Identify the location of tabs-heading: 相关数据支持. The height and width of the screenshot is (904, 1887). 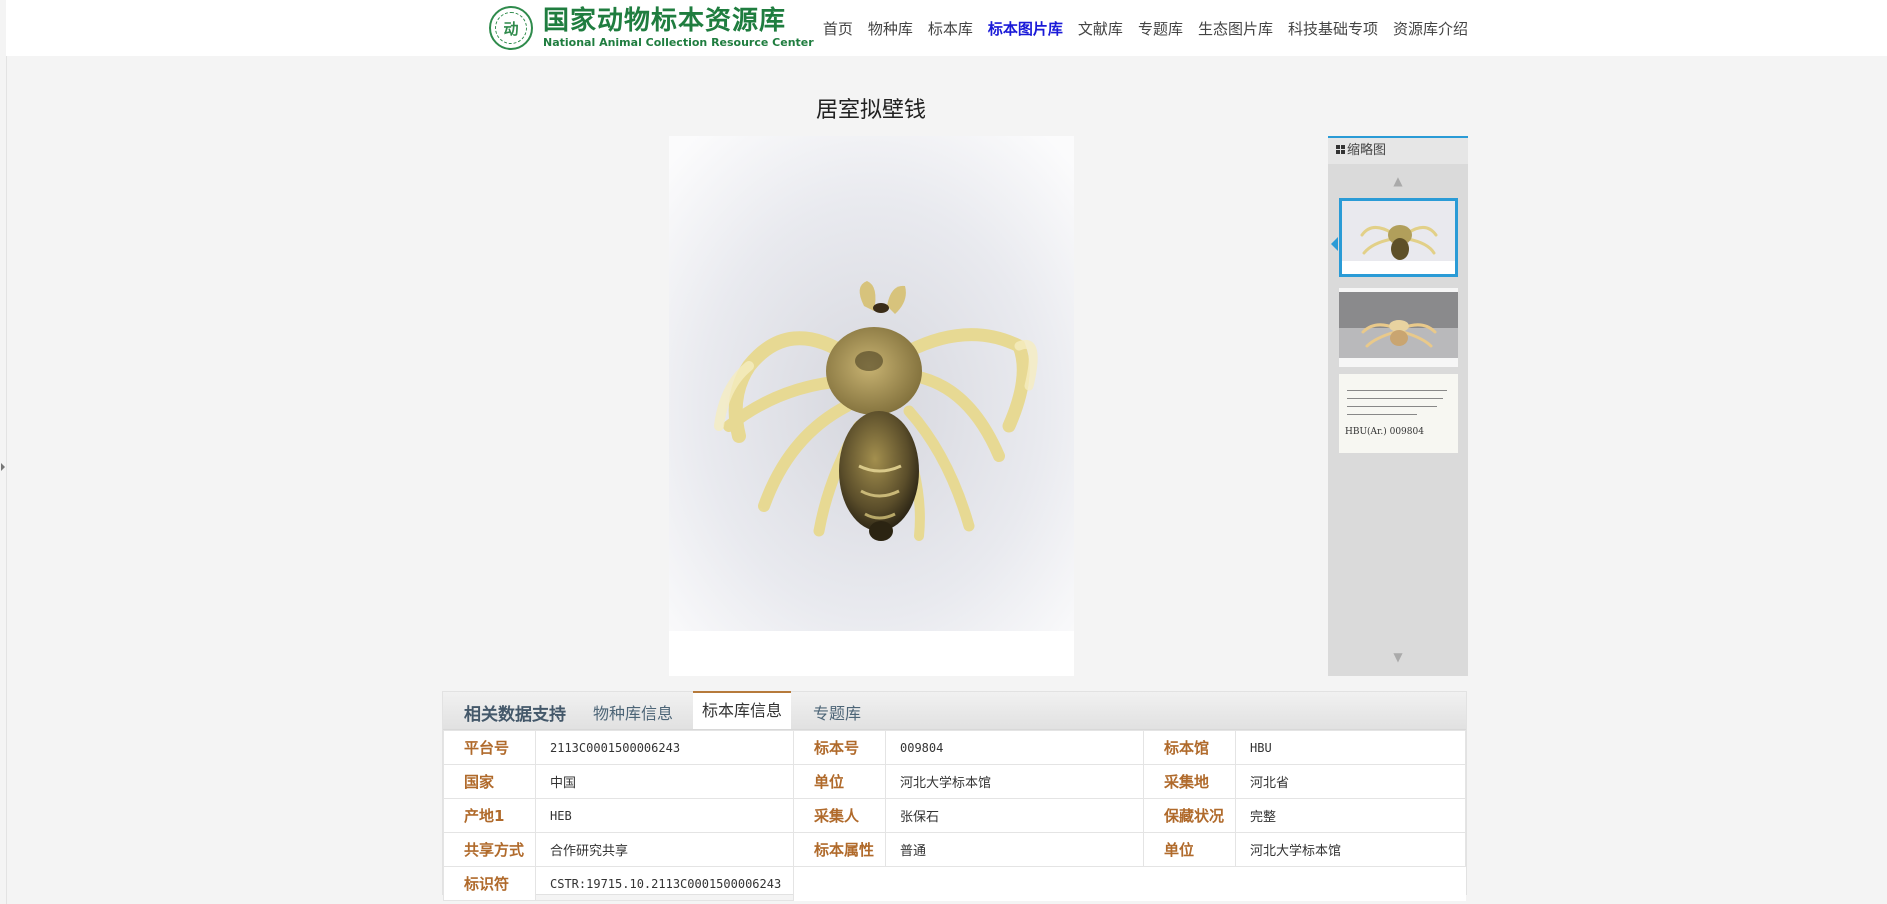
(515, 715).